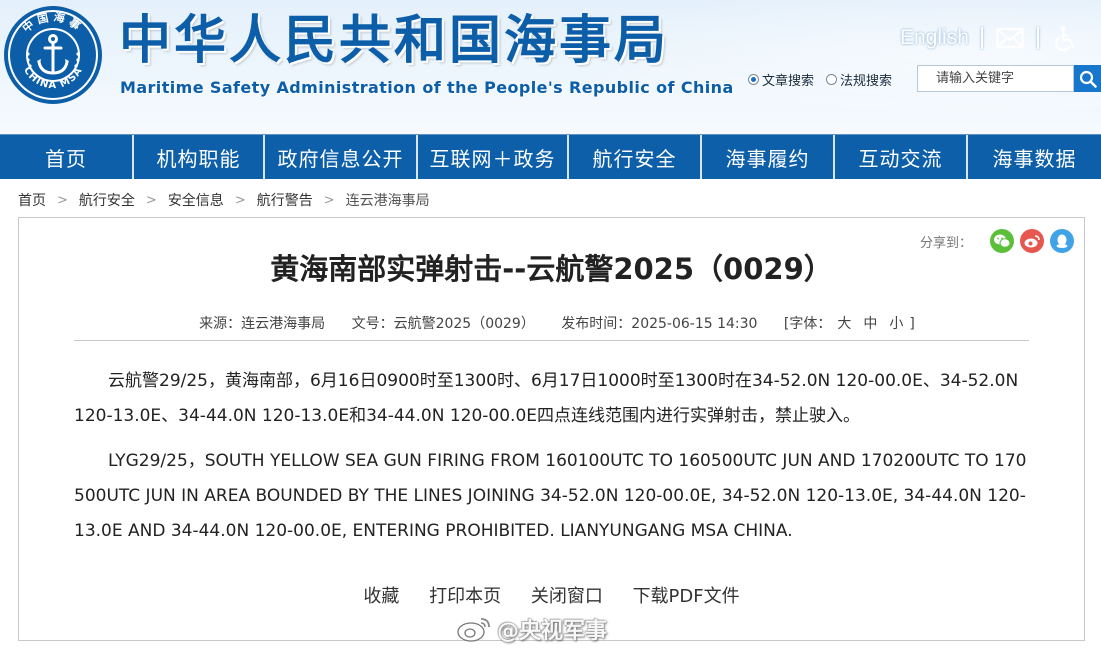 Image resolution: width=1101 pixels, height=655 pixels. I want to click on nav-item-home: 首页, so click(67, 157).